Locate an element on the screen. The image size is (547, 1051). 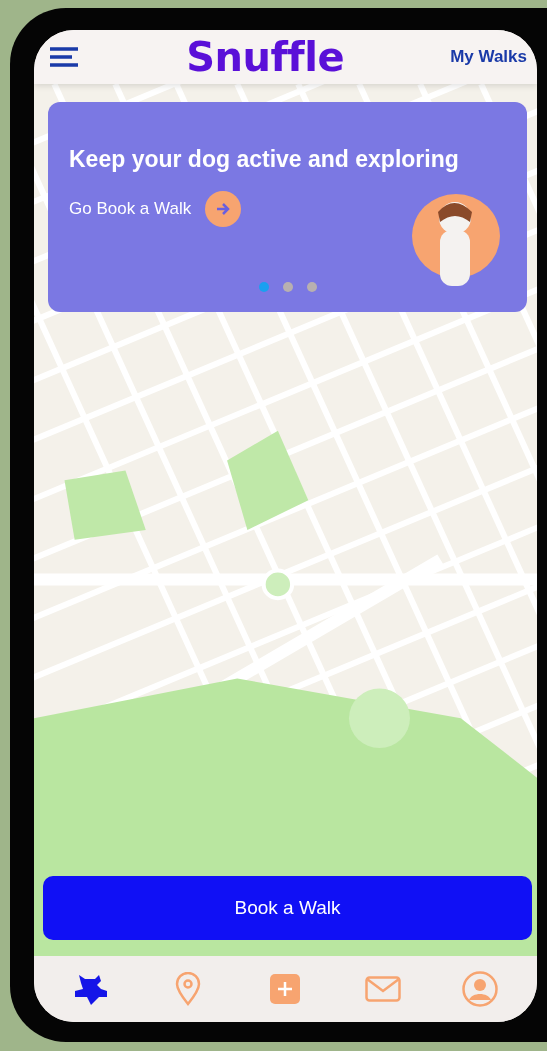
app-logo: Snuffle is located at coordinates (265, 57).